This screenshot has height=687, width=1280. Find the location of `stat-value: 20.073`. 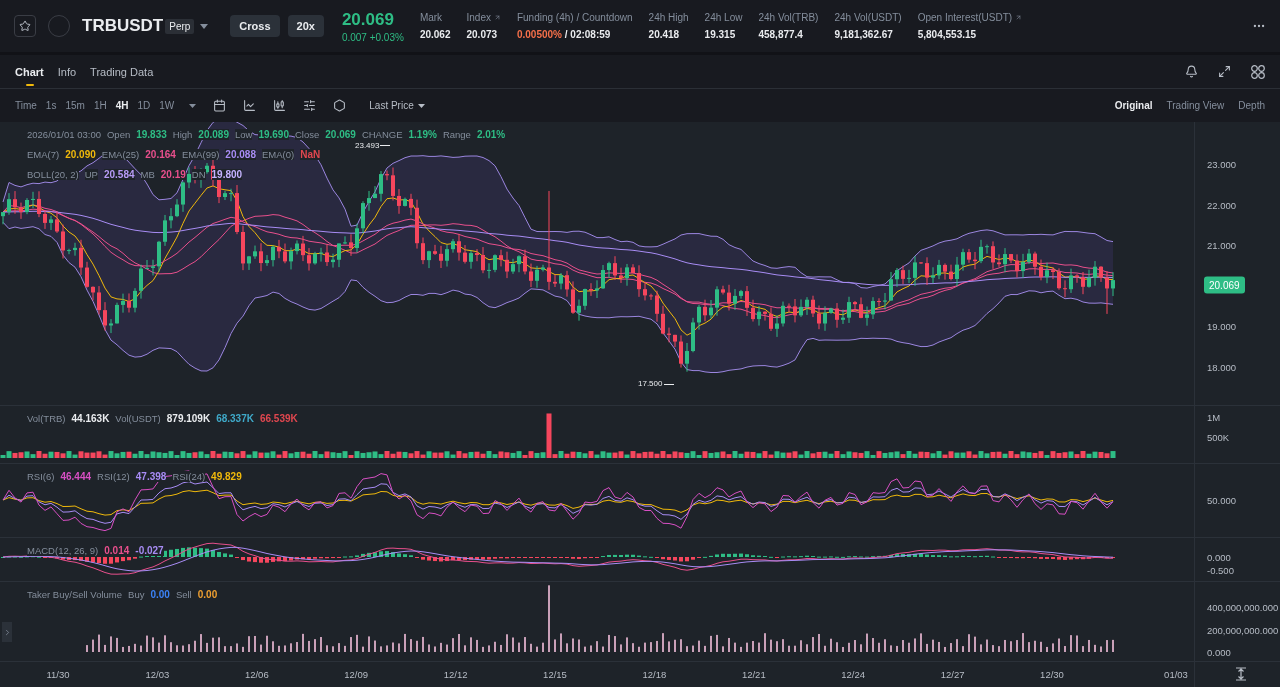

stat-value: 20.073 is located at coordinates (482, 34).